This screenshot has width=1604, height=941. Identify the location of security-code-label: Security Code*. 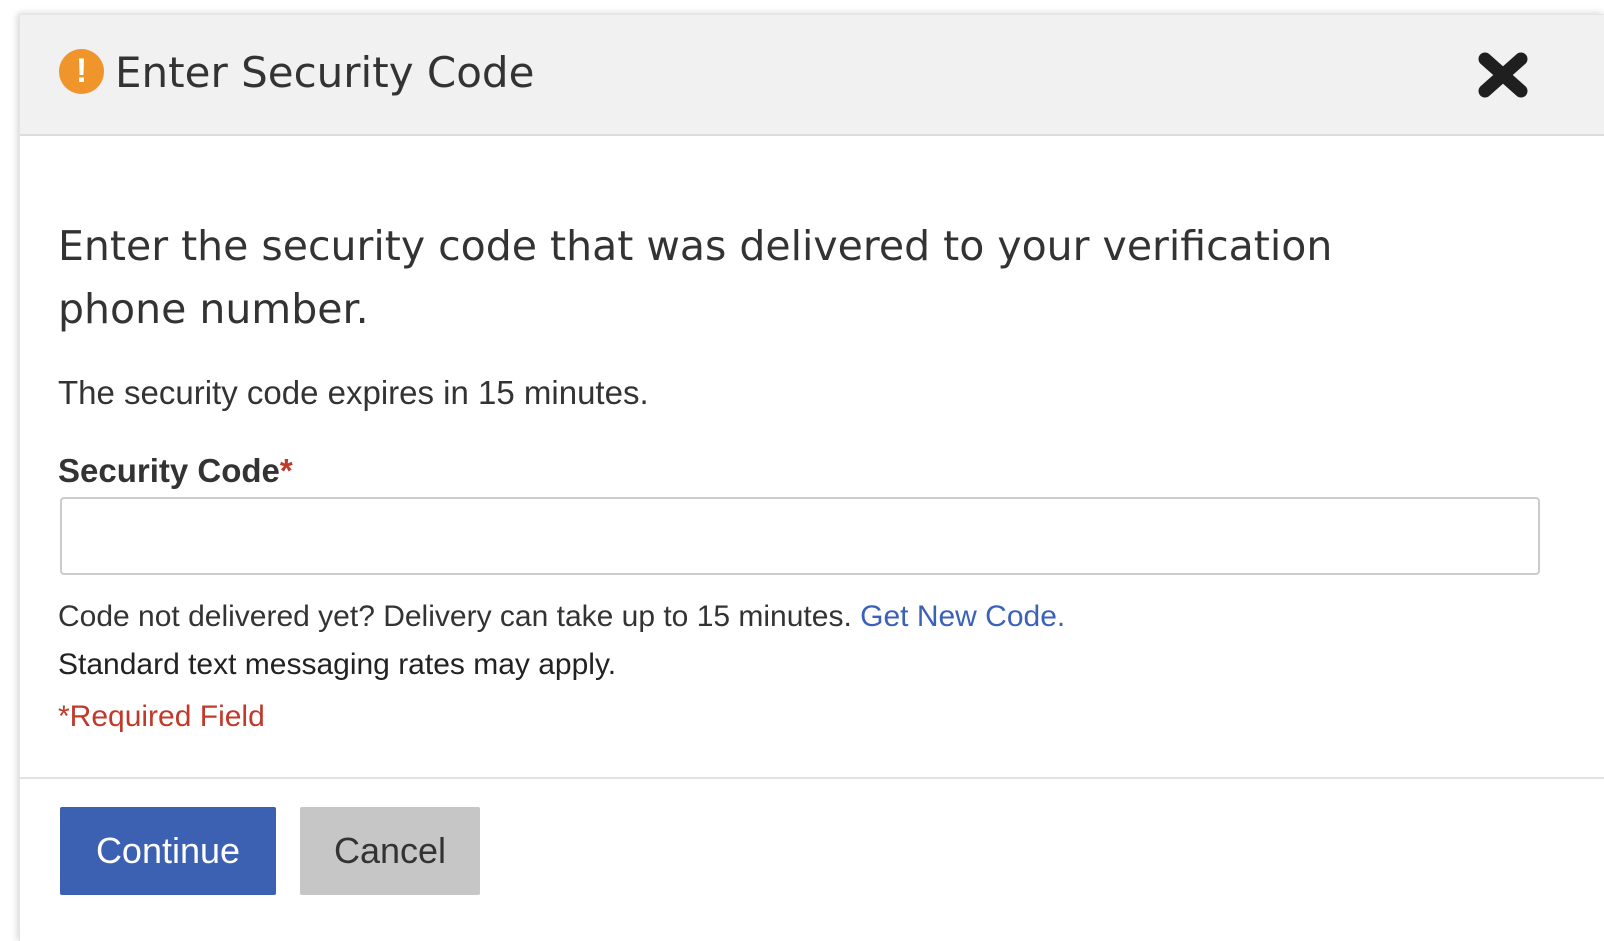
(175, 471).